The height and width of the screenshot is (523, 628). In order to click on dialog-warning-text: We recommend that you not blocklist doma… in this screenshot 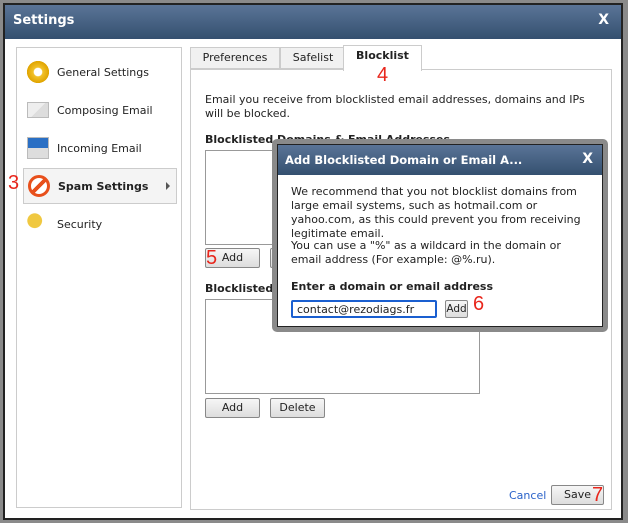, I will do `click(436, 212)`.